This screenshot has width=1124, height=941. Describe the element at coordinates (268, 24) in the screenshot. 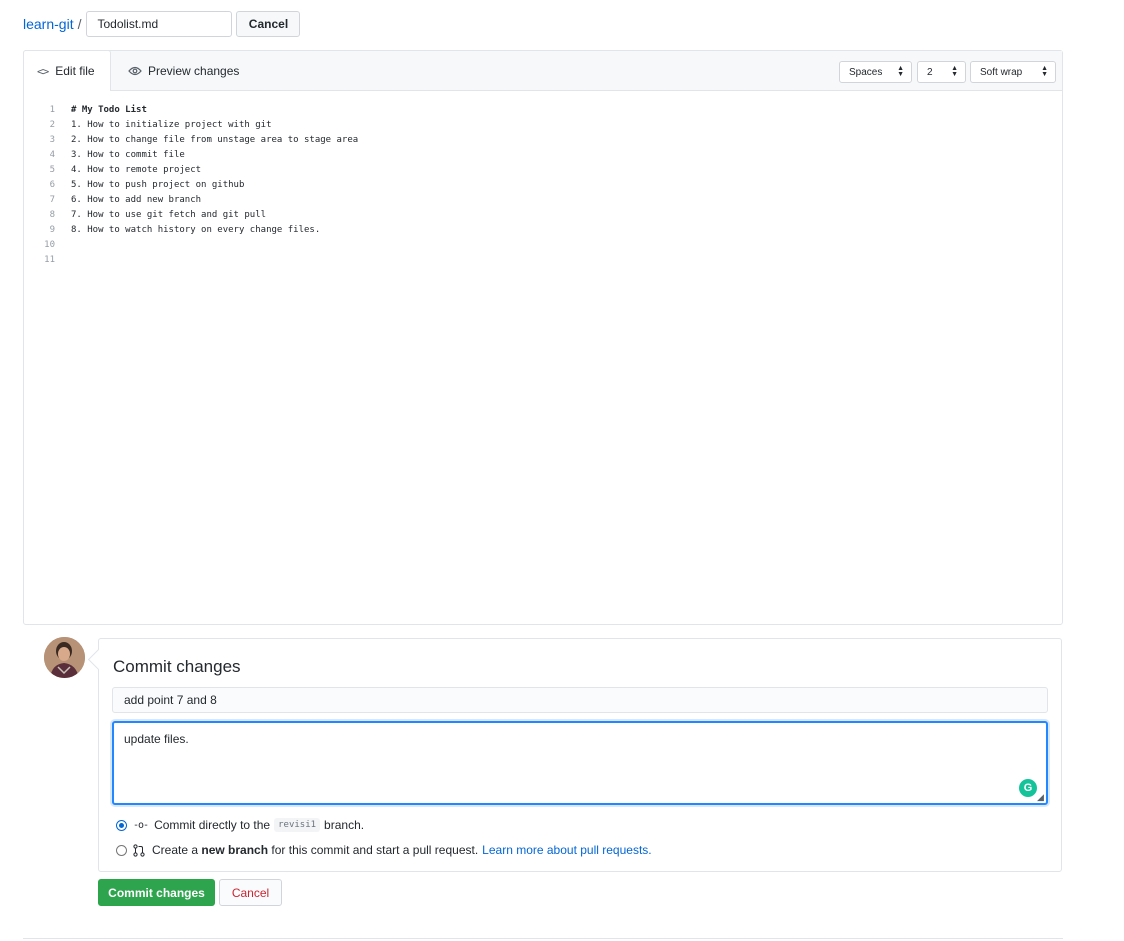

I see `cancel-edit-button: Cancel` at that location.